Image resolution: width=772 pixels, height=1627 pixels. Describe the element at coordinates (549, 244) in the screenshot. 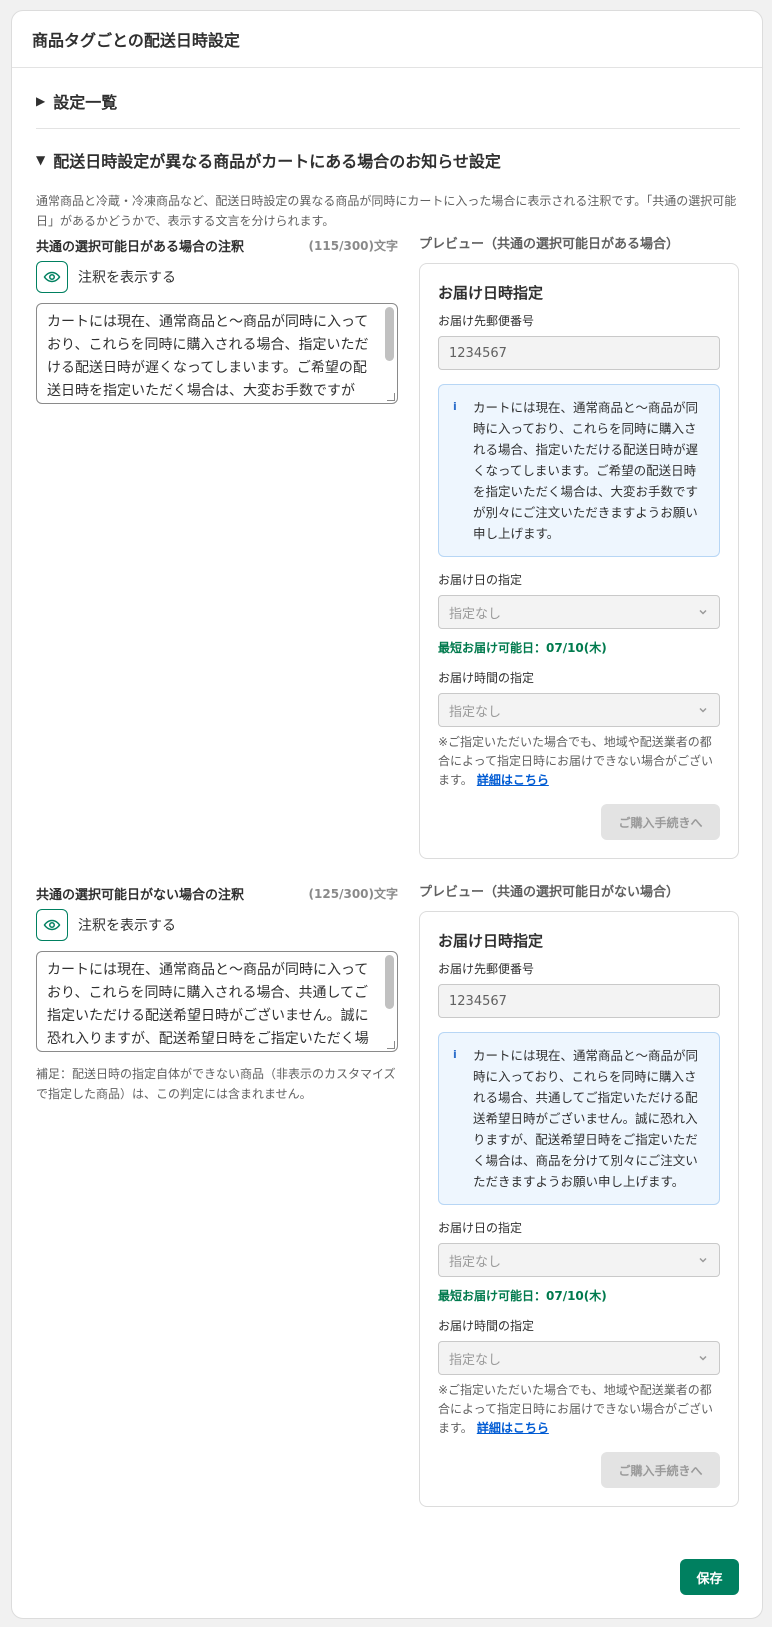

I see `preview-title: プレビュー（共通の選択可能日がある場合）` at that location.